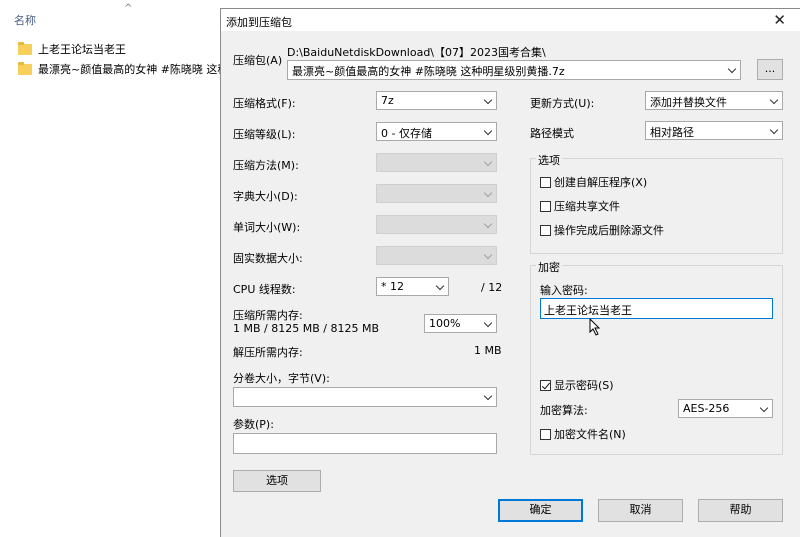  What do you see at coordinates (264, 289) in the screenshot?
I see `cpu-threads-label: CPU 线程数:` at bounding box center [264, 289].